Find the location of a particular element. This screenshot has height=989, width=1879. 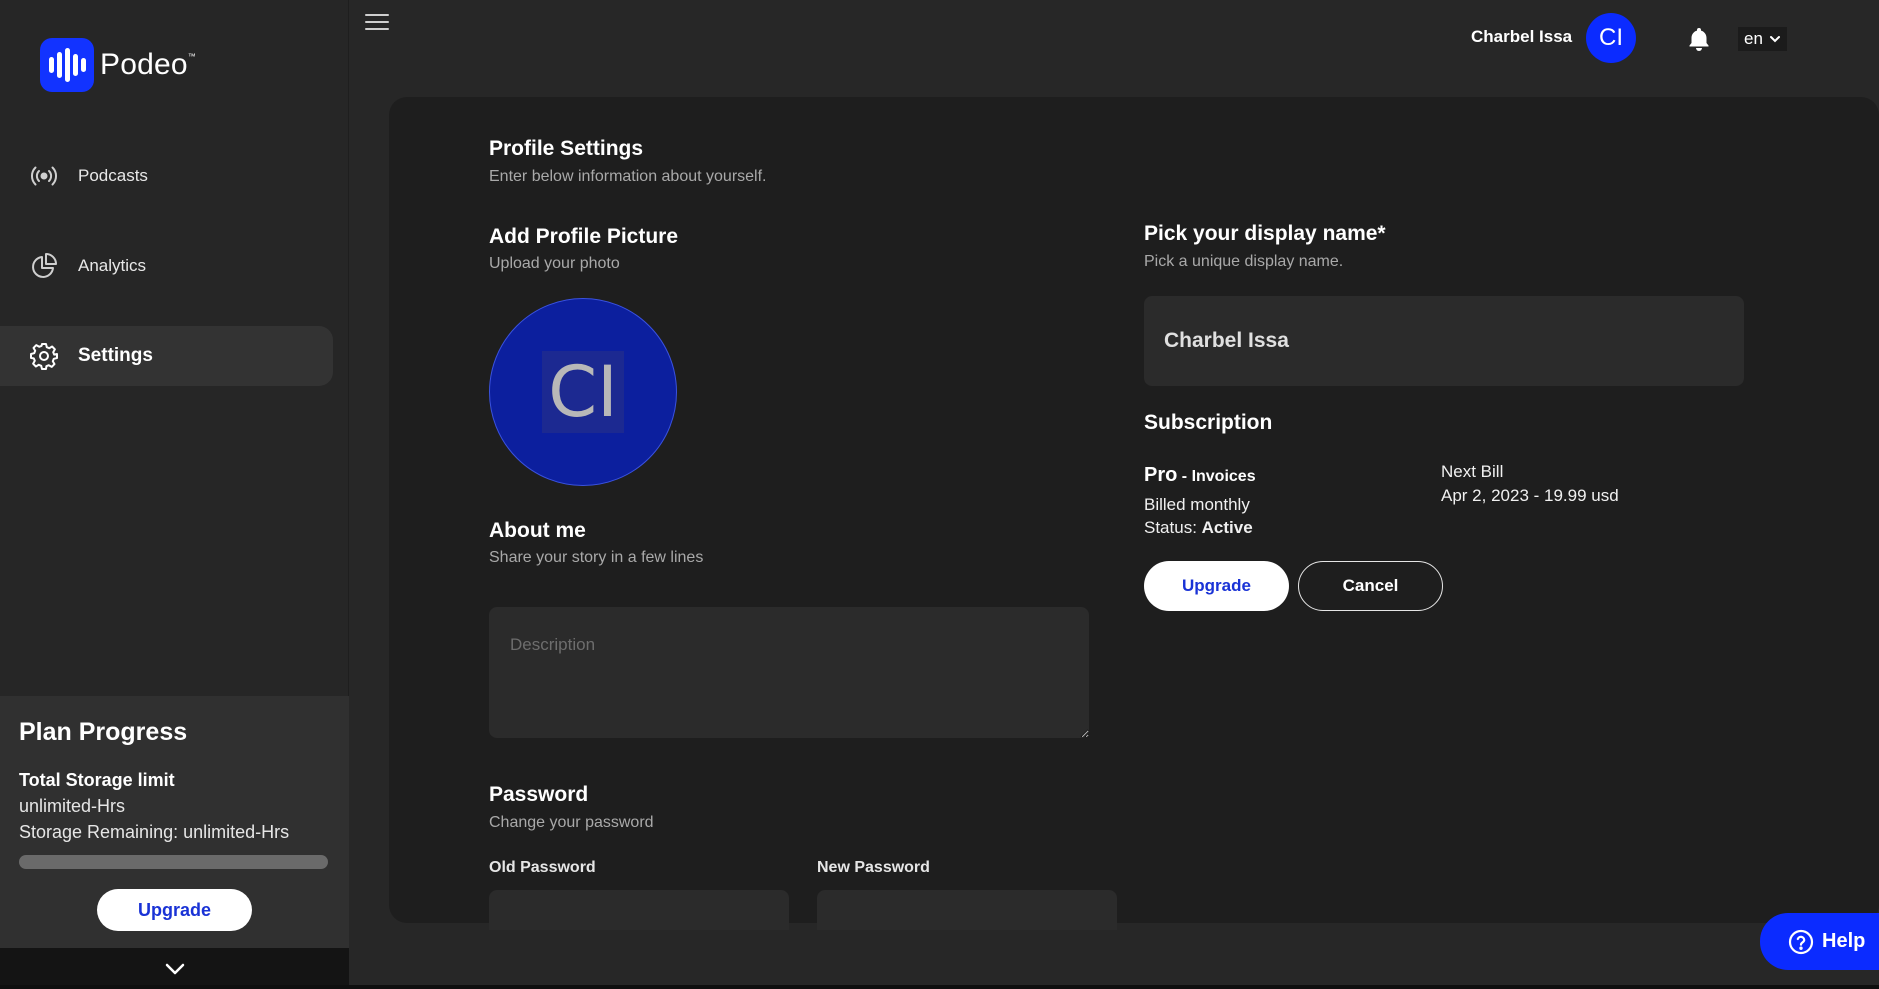

old-password-label: Old Password is located at coordinates (542, 867).